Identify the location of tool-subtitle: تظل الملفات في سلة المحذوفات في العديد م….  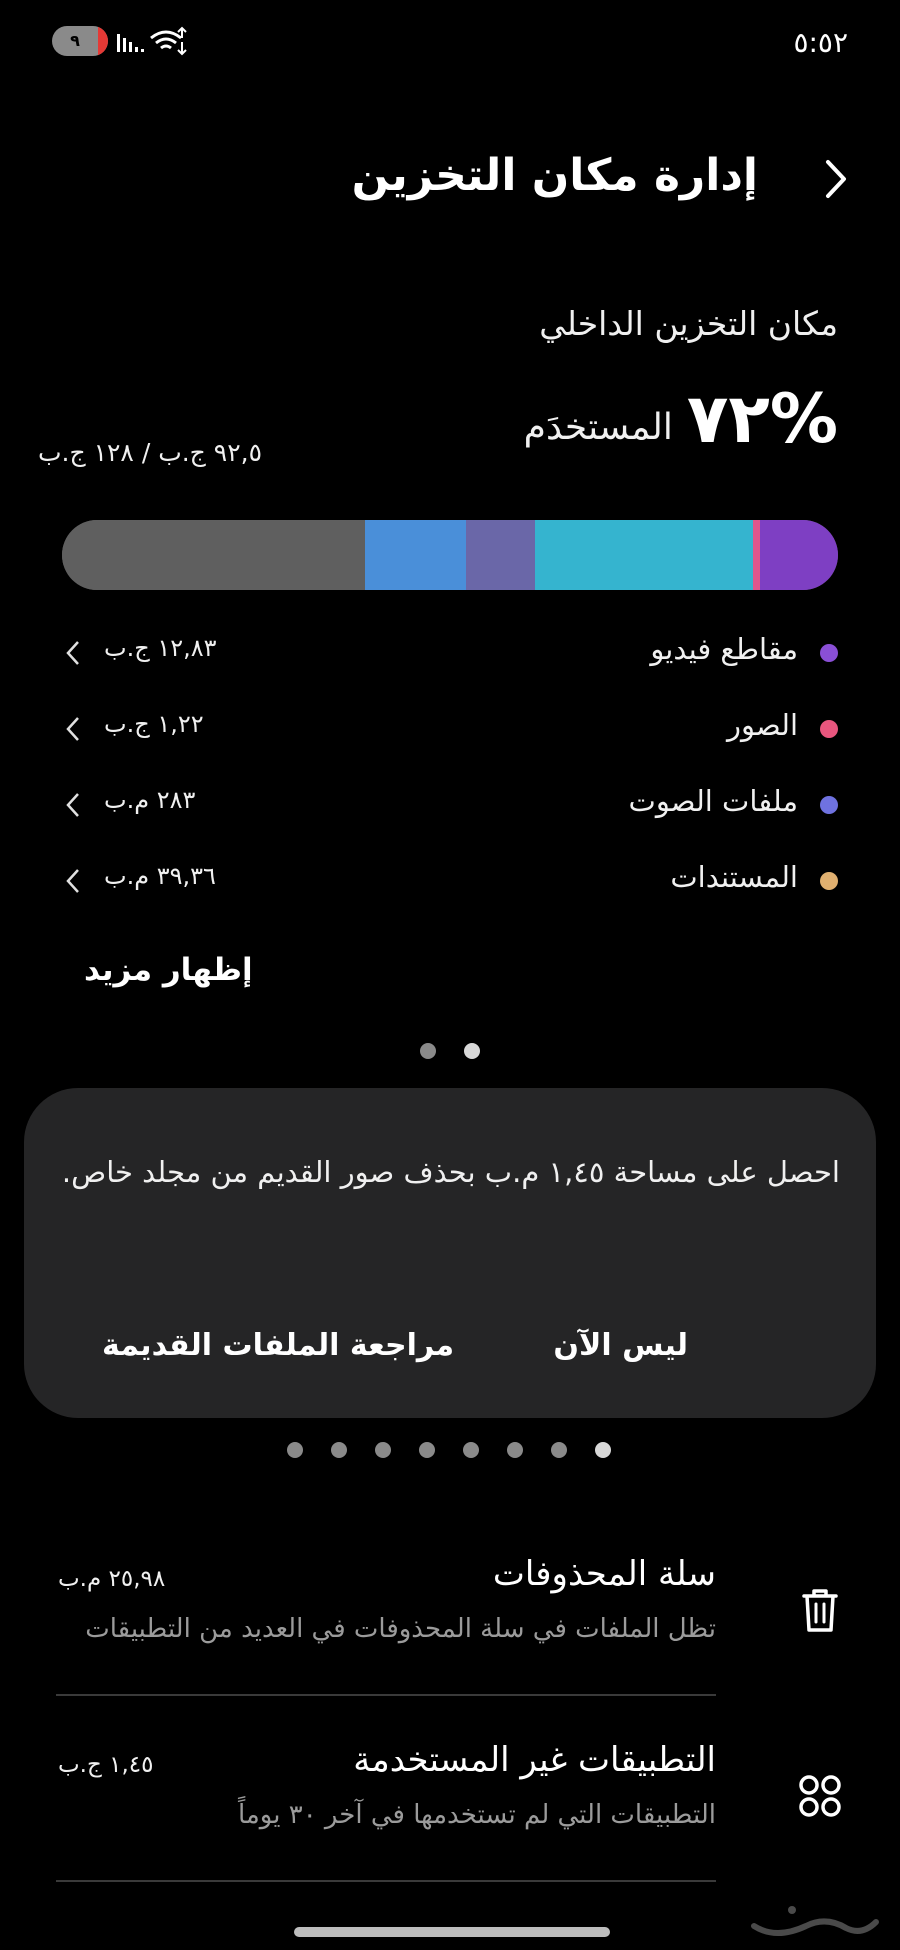
(400, 1629).